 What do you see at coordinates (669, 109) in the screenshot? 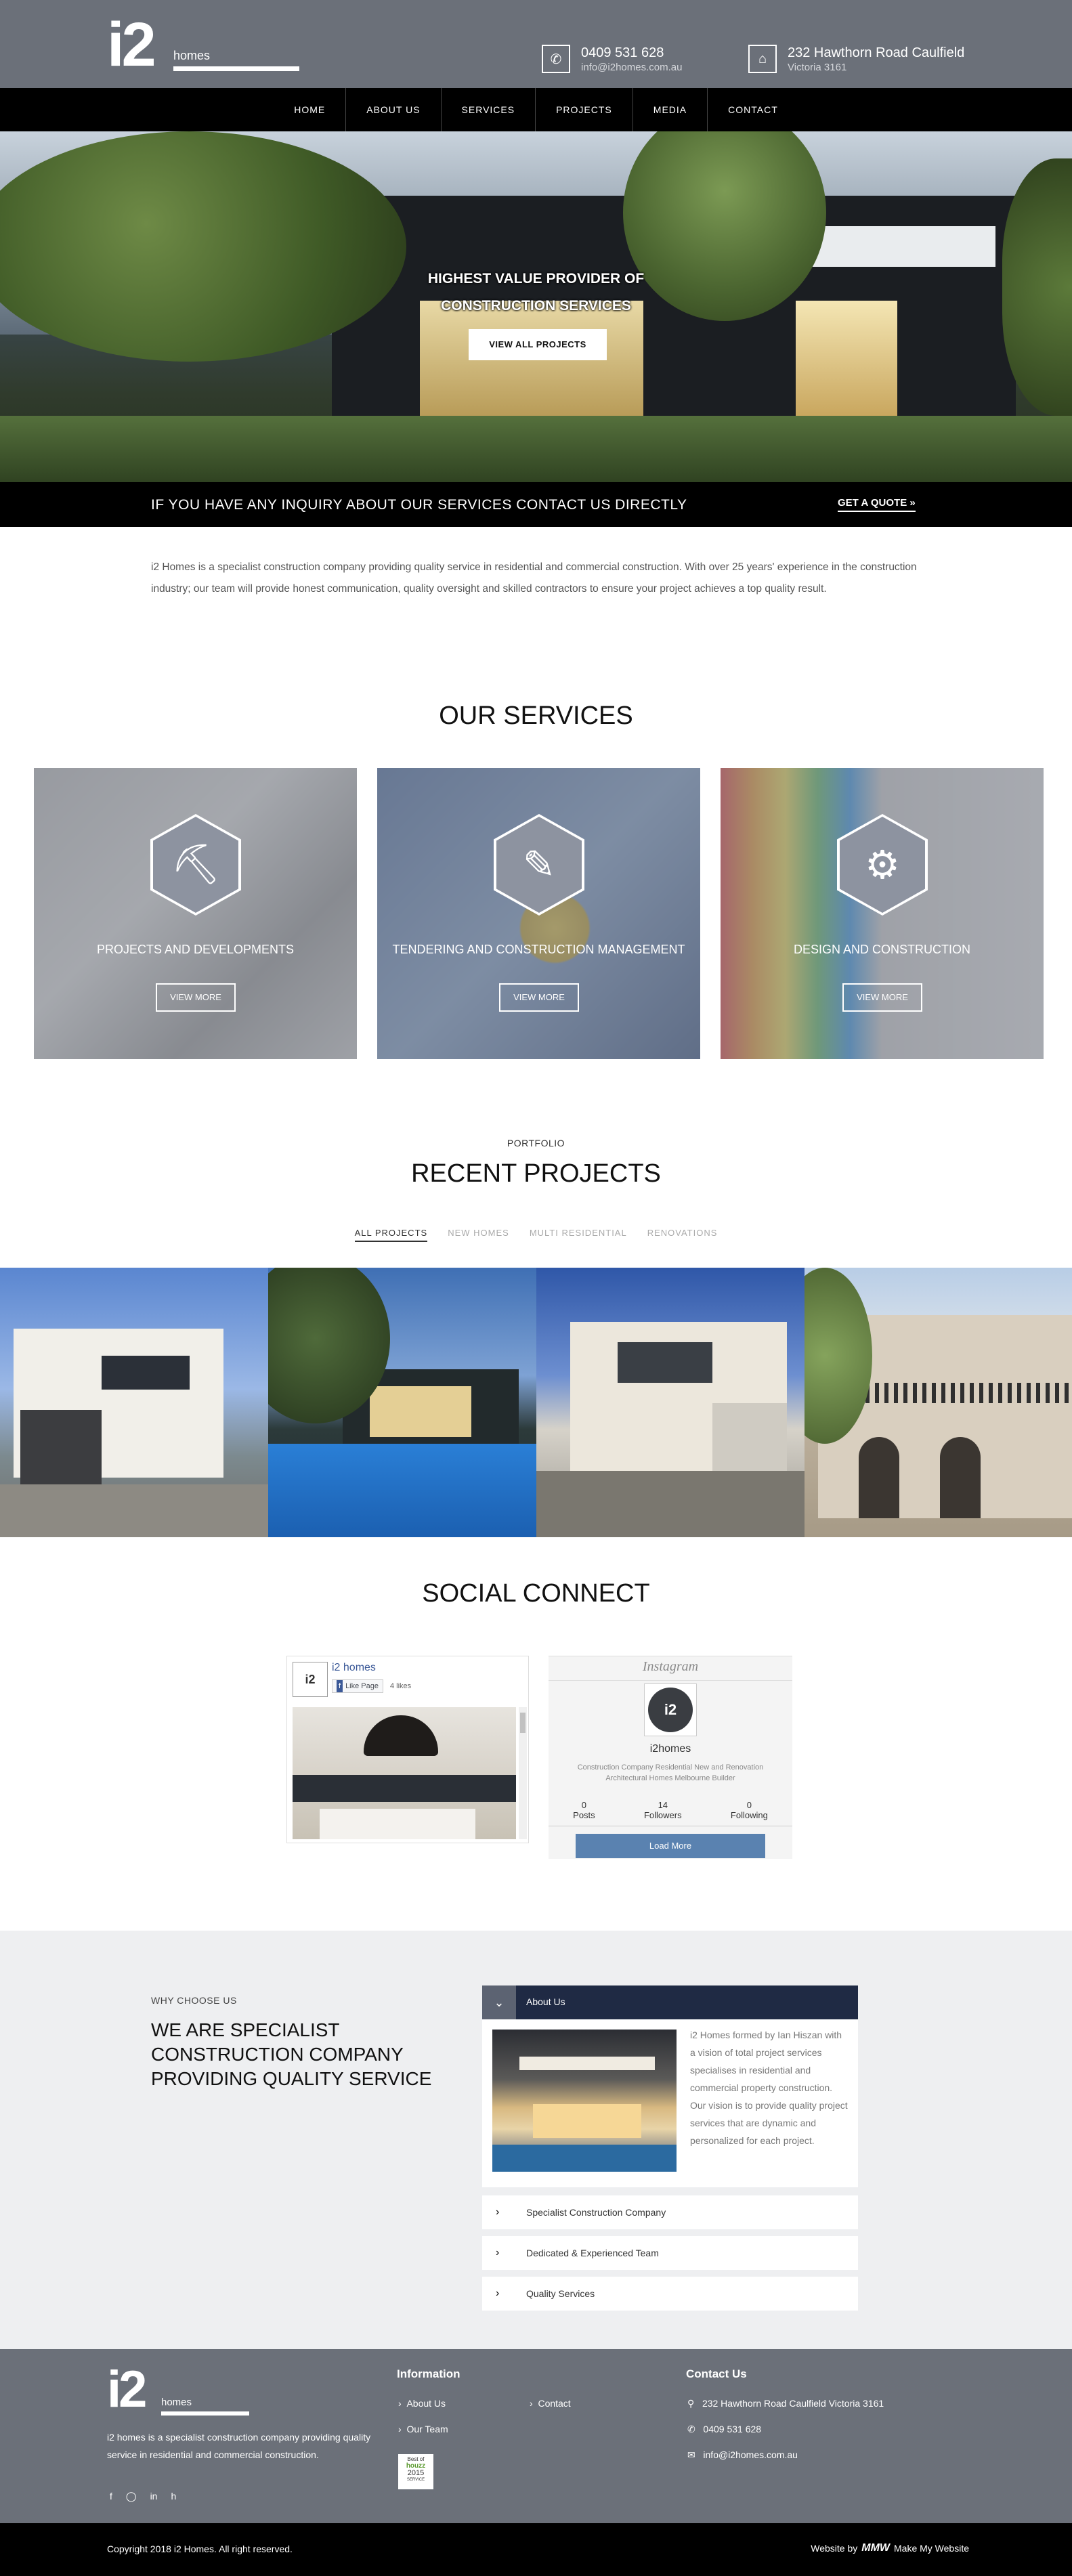
I see `nav-media: MEDIA` at bounding box center [669, 109].